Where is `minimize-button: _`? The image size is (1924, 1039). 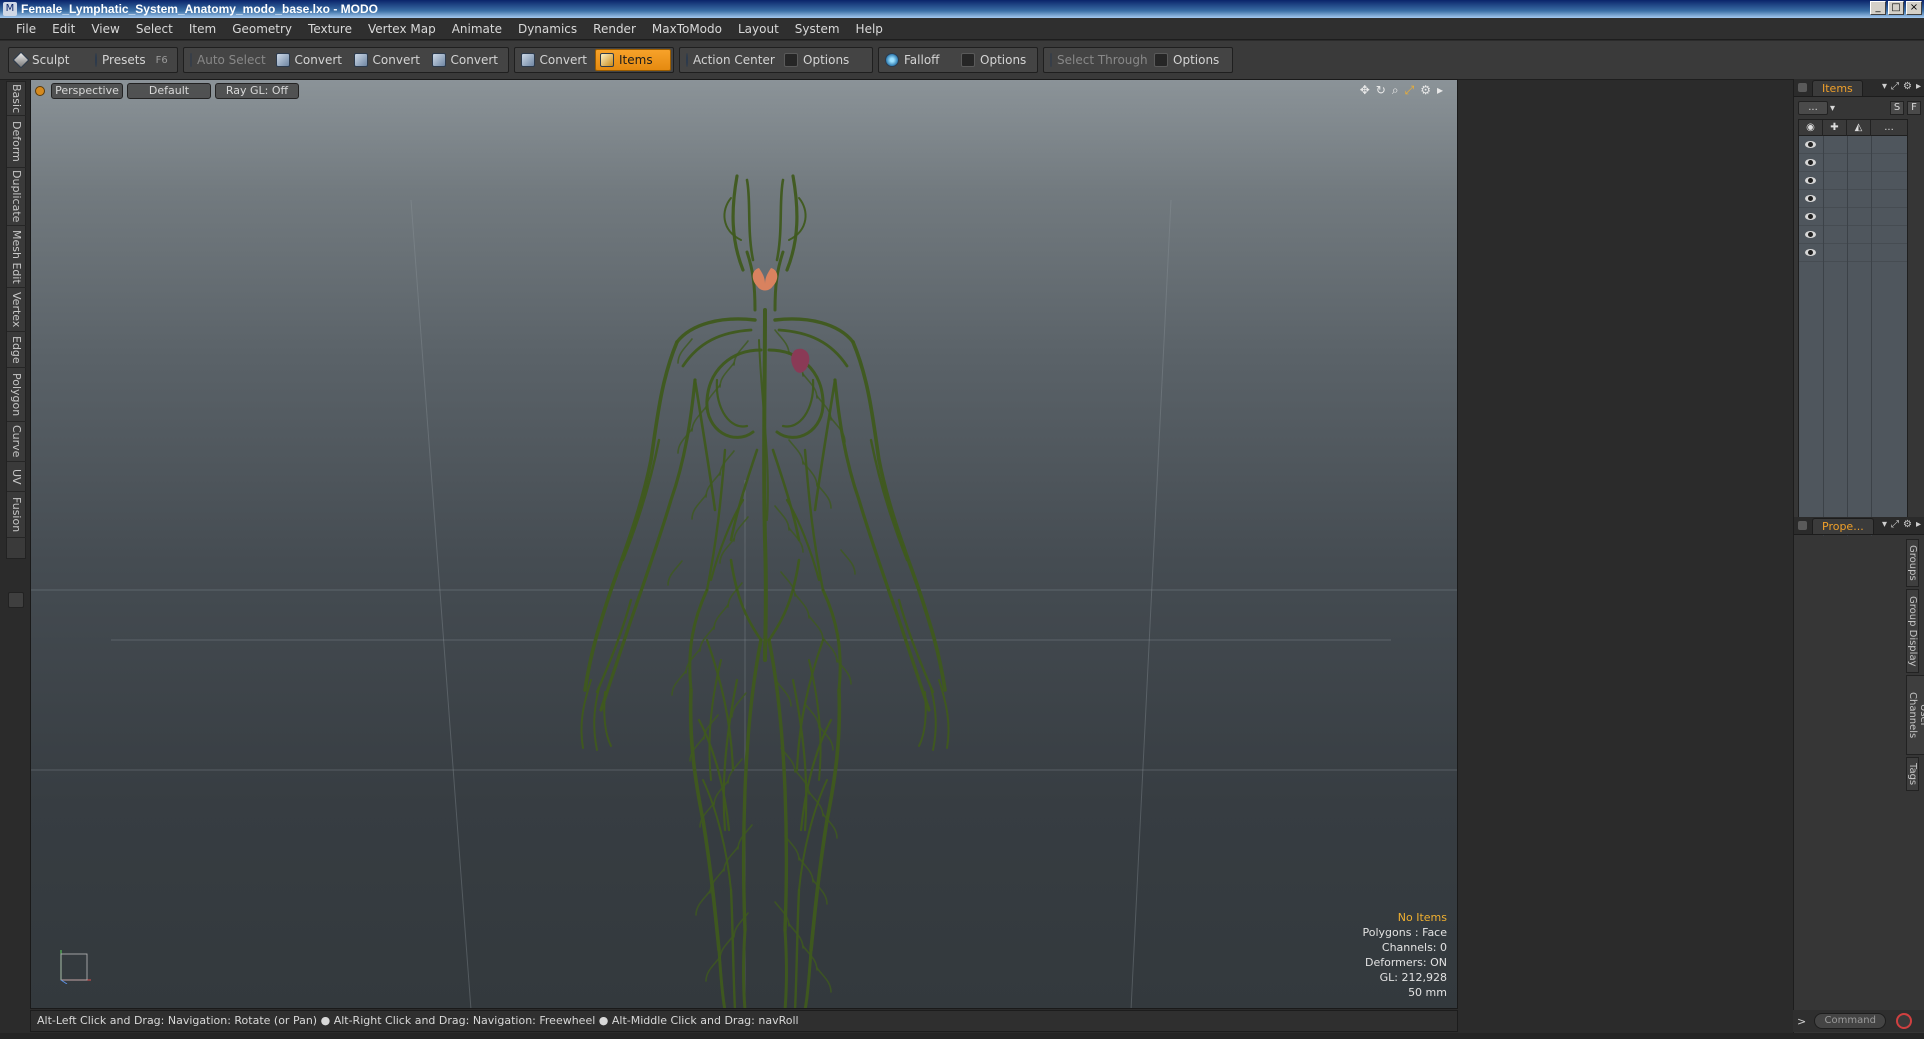
minimize-button: _ is located at coordinates (1878, 8).